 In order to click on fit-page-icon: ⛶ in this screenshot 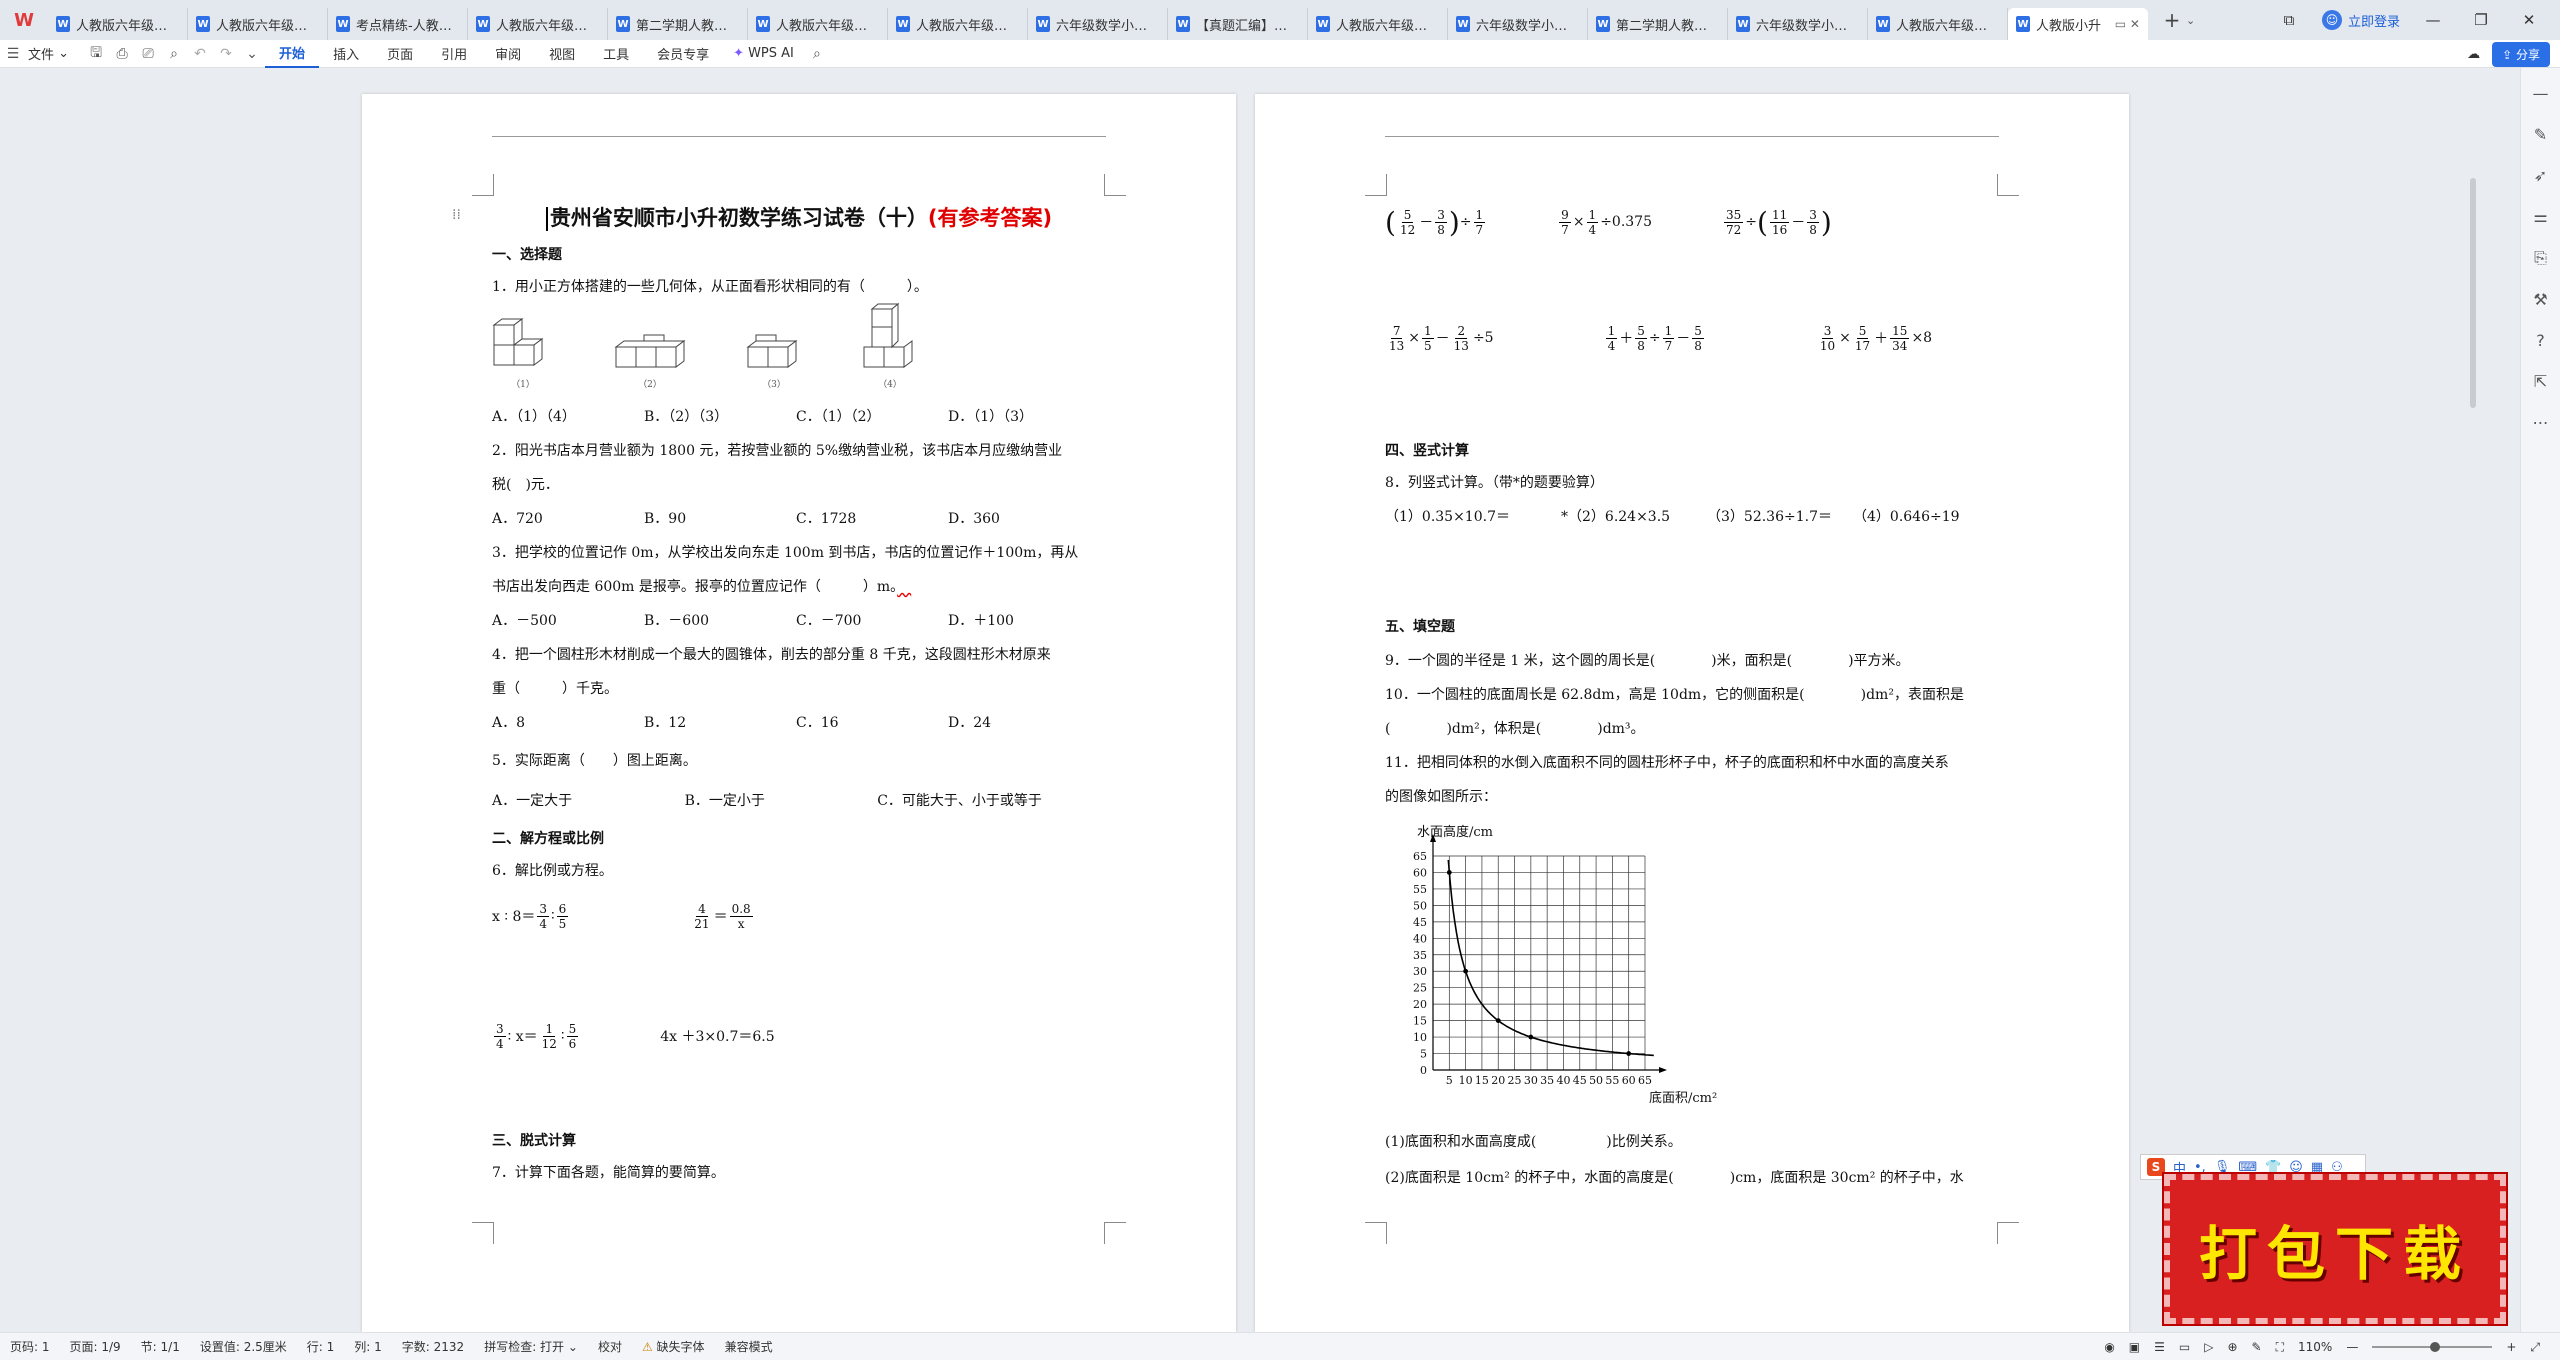, I will do `click(2280, 1347)`.